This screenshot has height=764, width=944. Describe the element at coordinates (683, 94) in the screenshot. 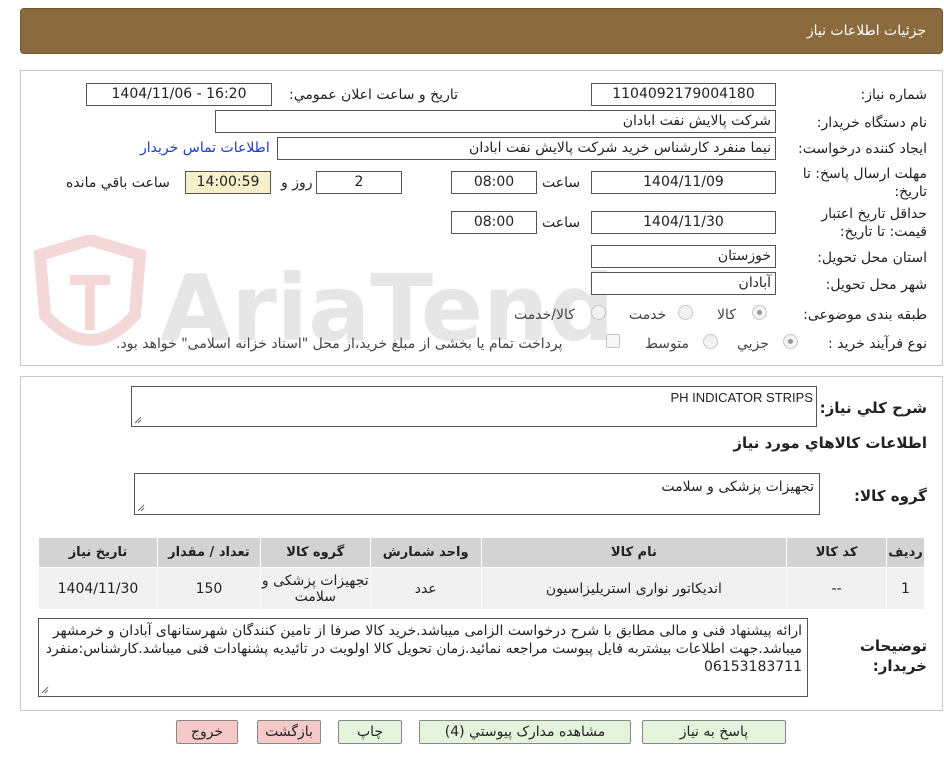

I see `need-number-field: 1104092179004180` at that location.